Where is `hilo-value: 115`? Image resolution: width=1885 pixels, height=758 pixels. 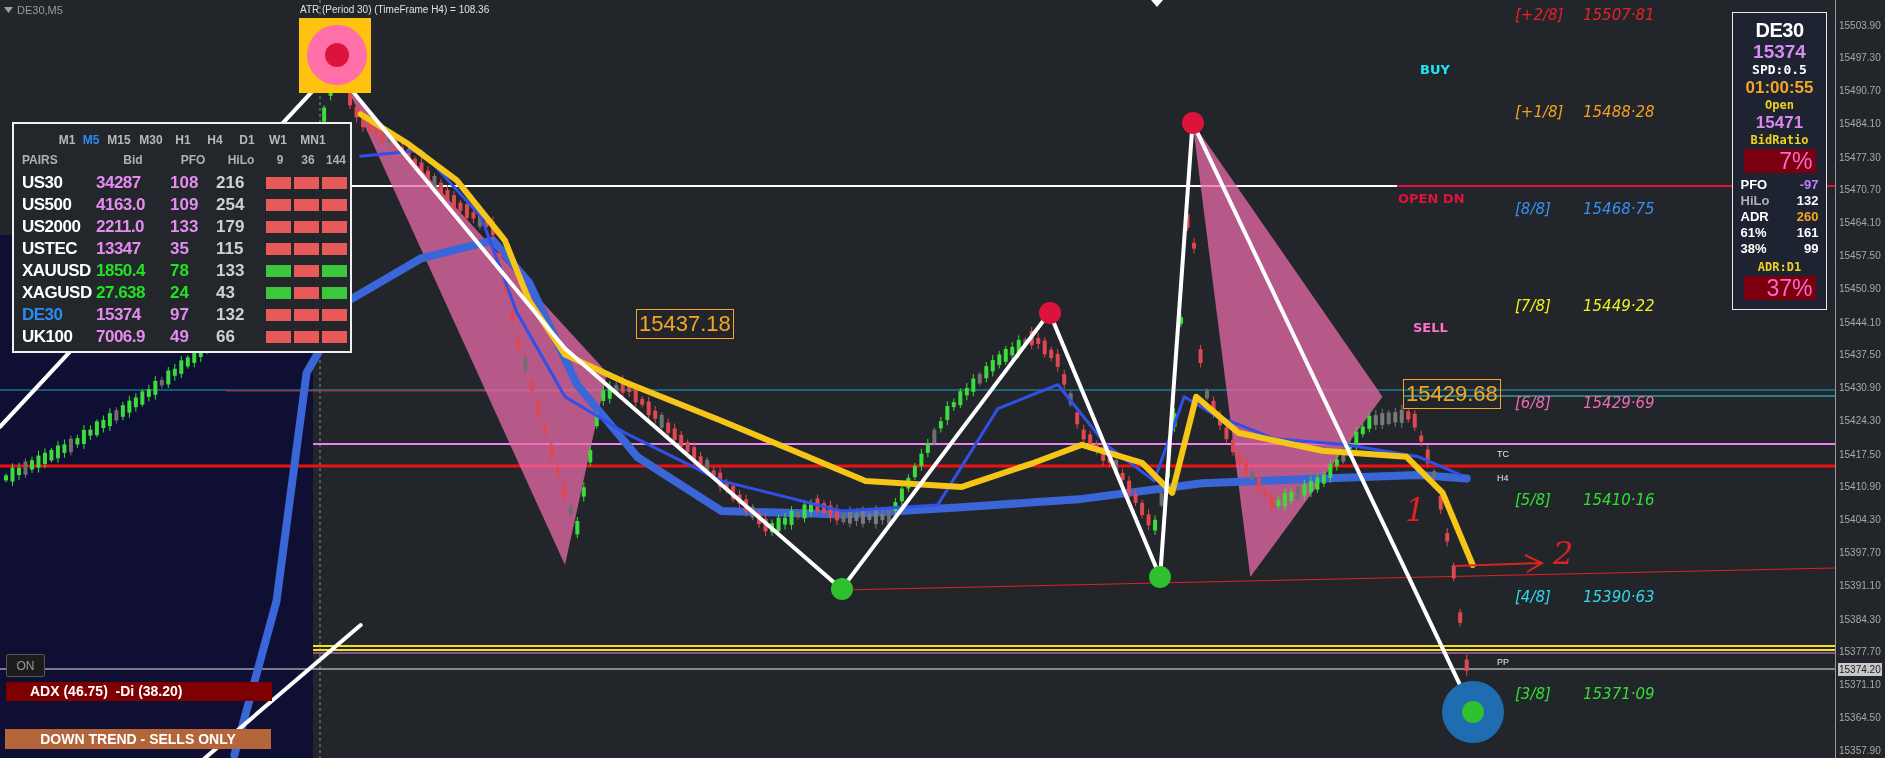
hilo-value: 115 is located at coordinates (230, 249).